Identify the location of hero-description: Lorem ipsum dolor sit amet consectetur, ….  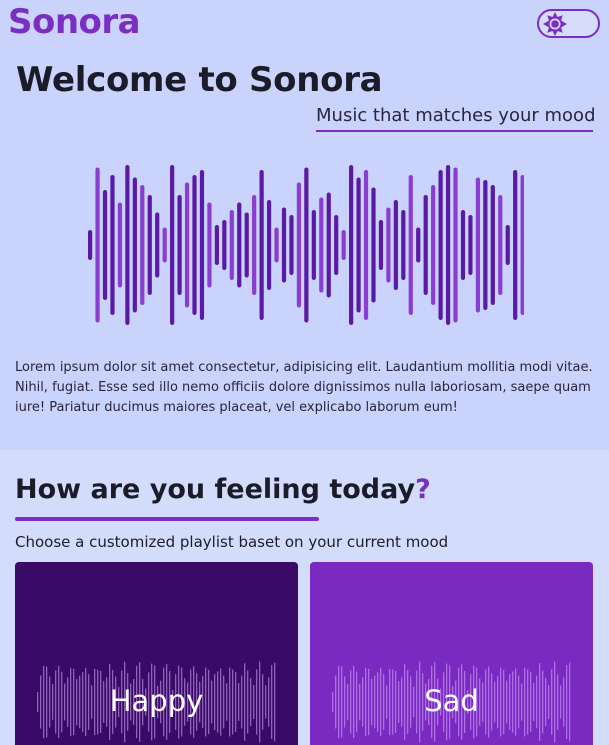
(304, 387).